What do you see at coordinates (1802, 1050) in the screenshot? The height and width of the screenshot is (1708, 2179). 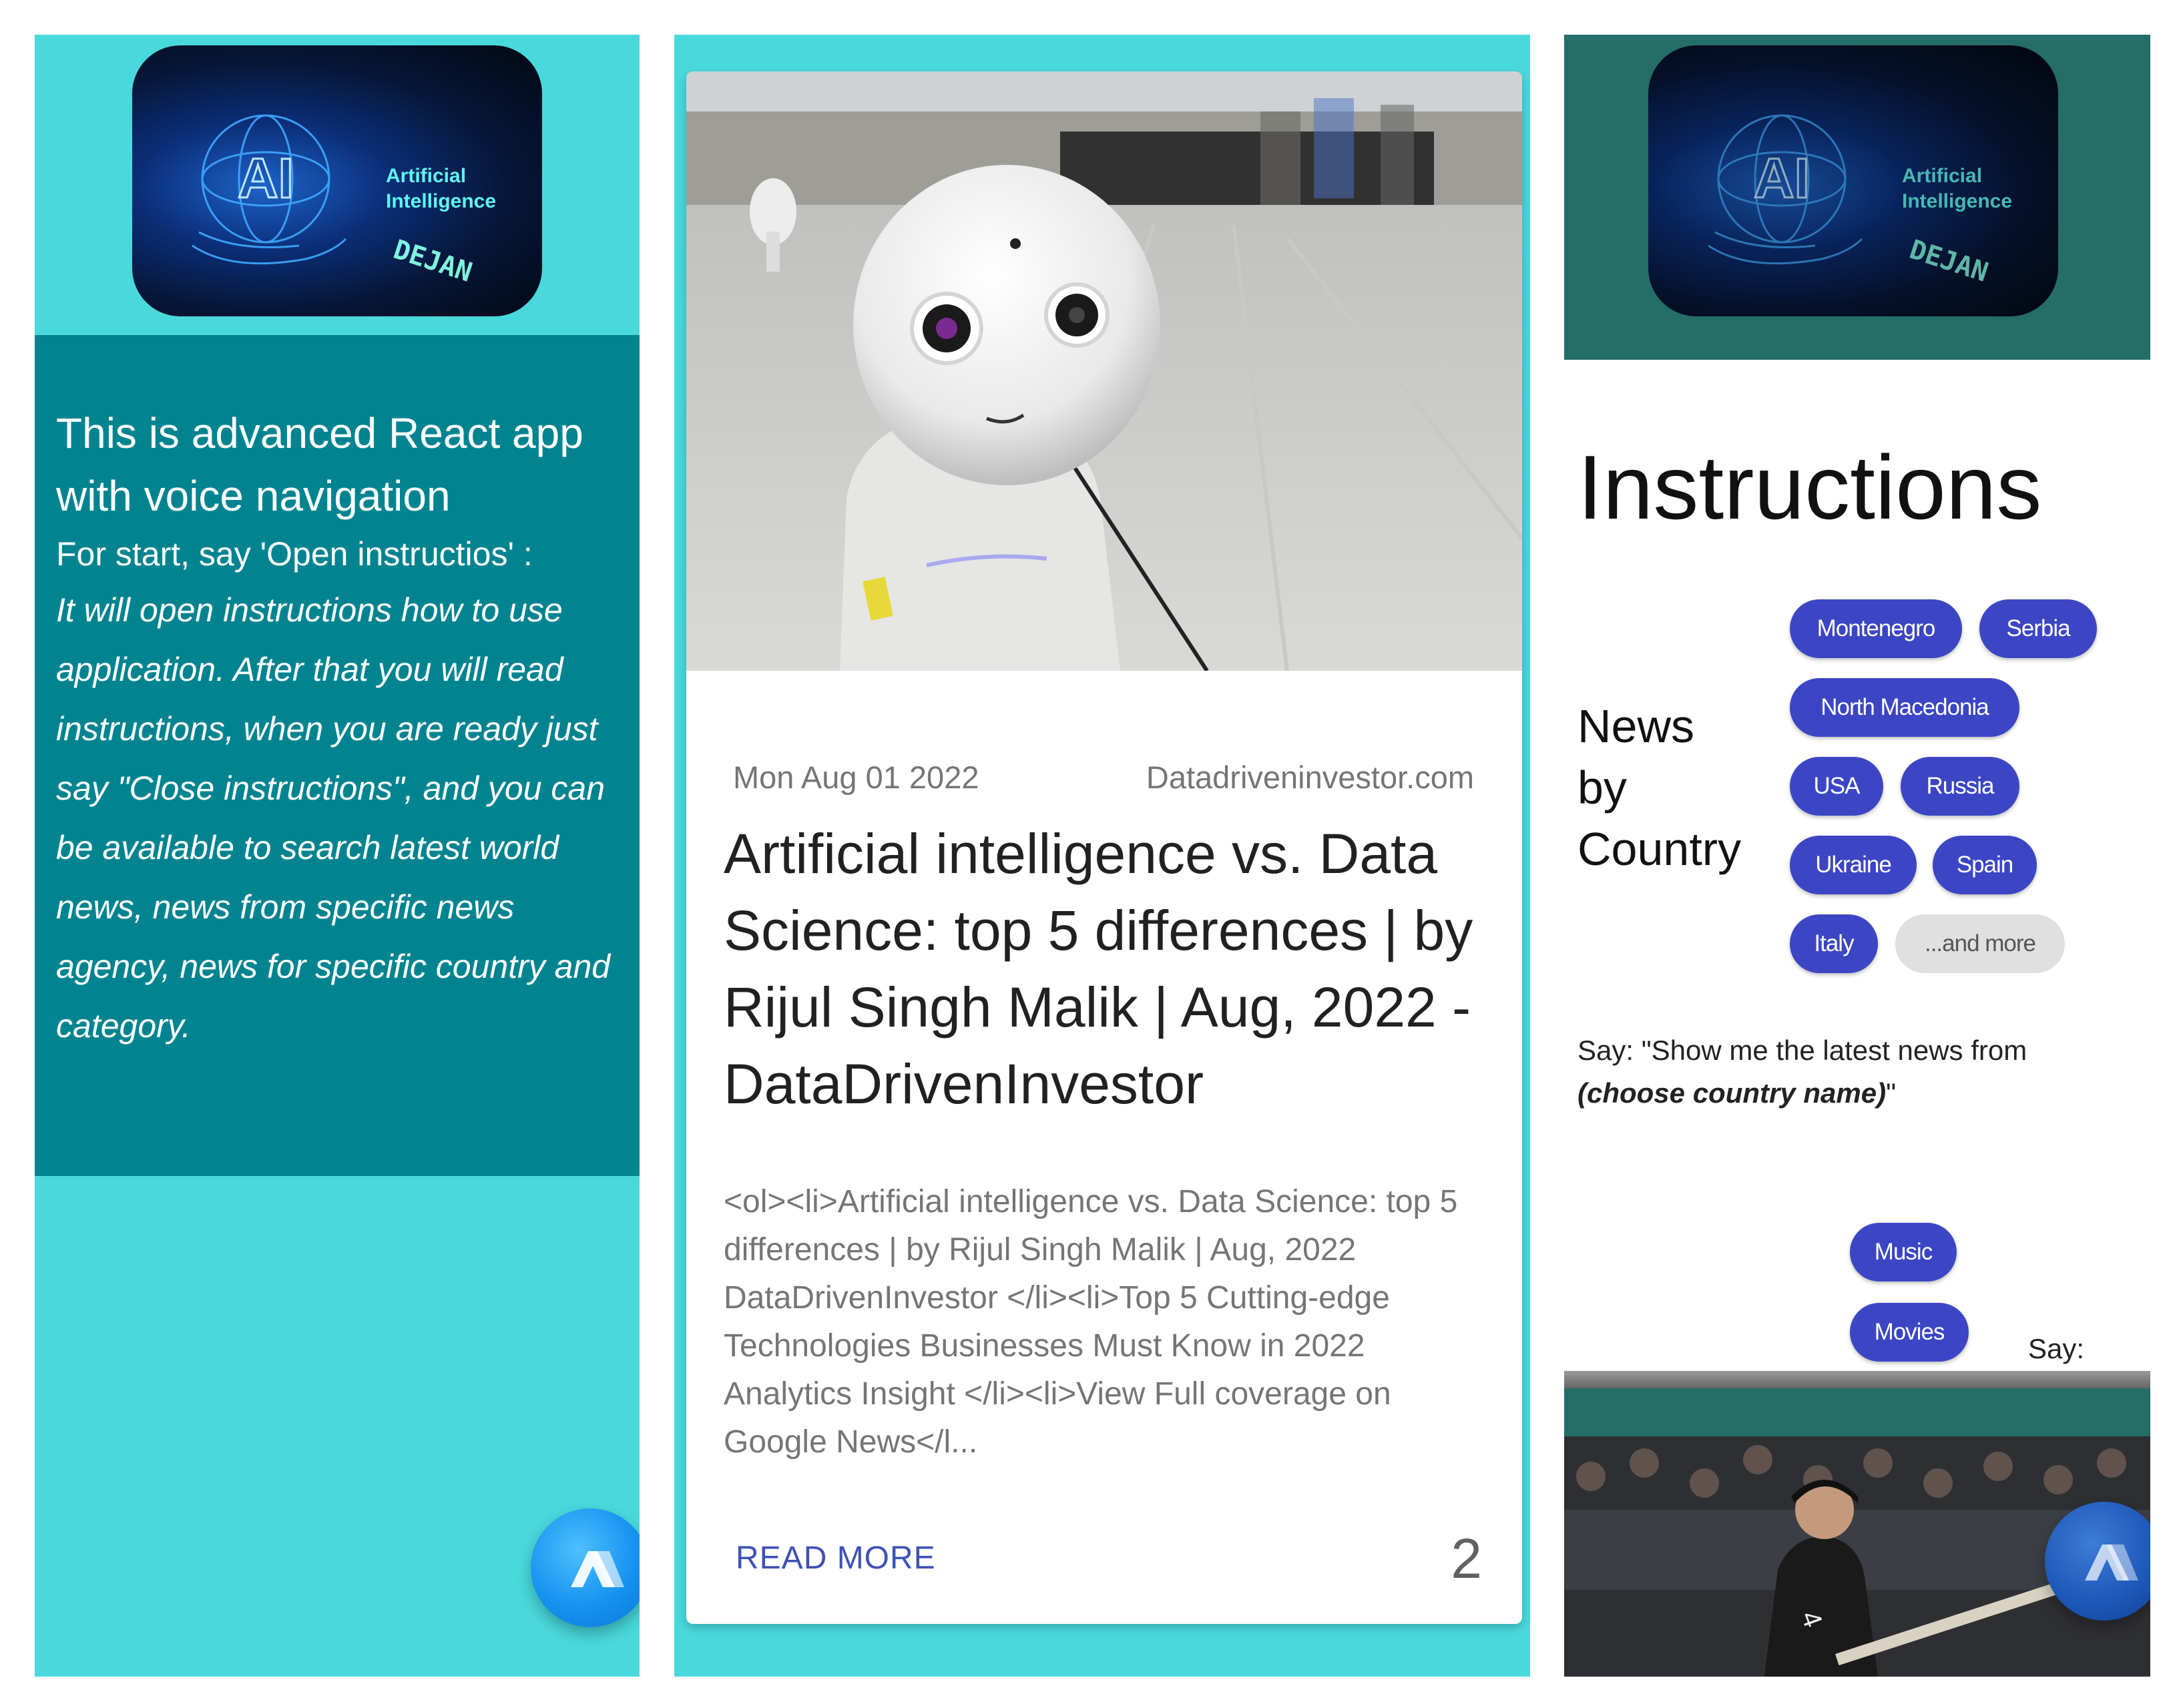 I see `say-prefix: Say: "Show me the latest news from` at bounding box center [1802, 1050].